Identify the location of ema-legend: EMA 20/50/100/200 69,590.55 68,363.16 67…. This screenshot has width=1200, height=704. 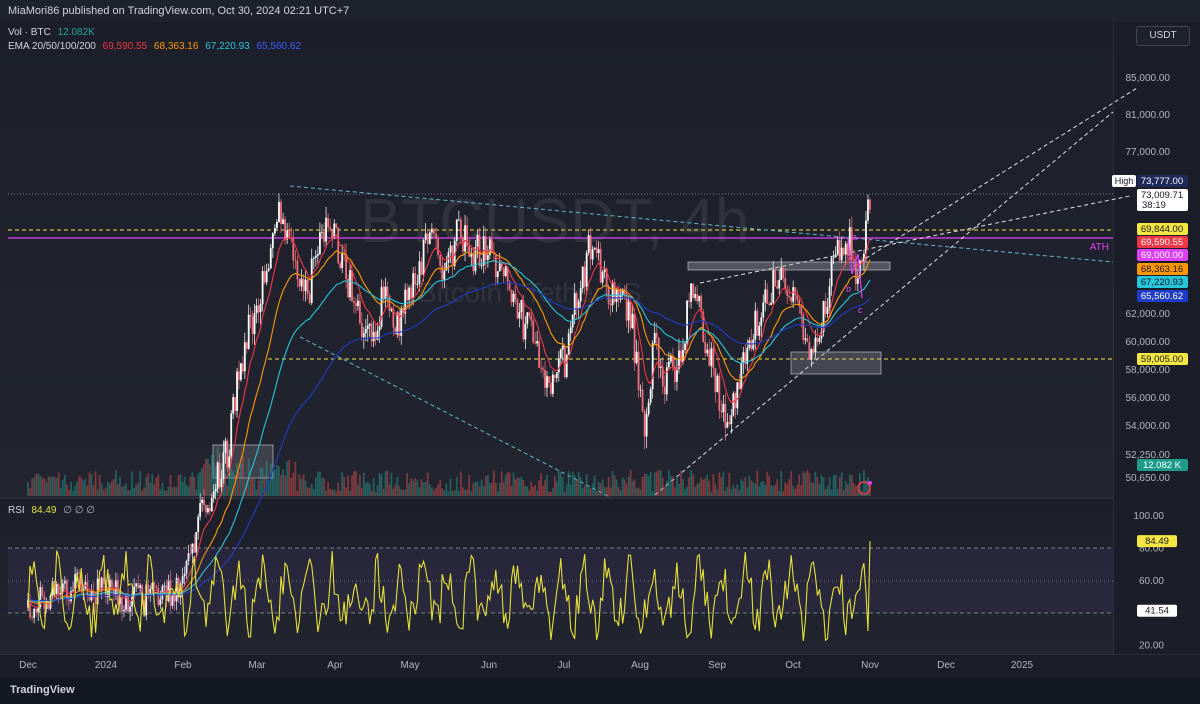
(156, 46).